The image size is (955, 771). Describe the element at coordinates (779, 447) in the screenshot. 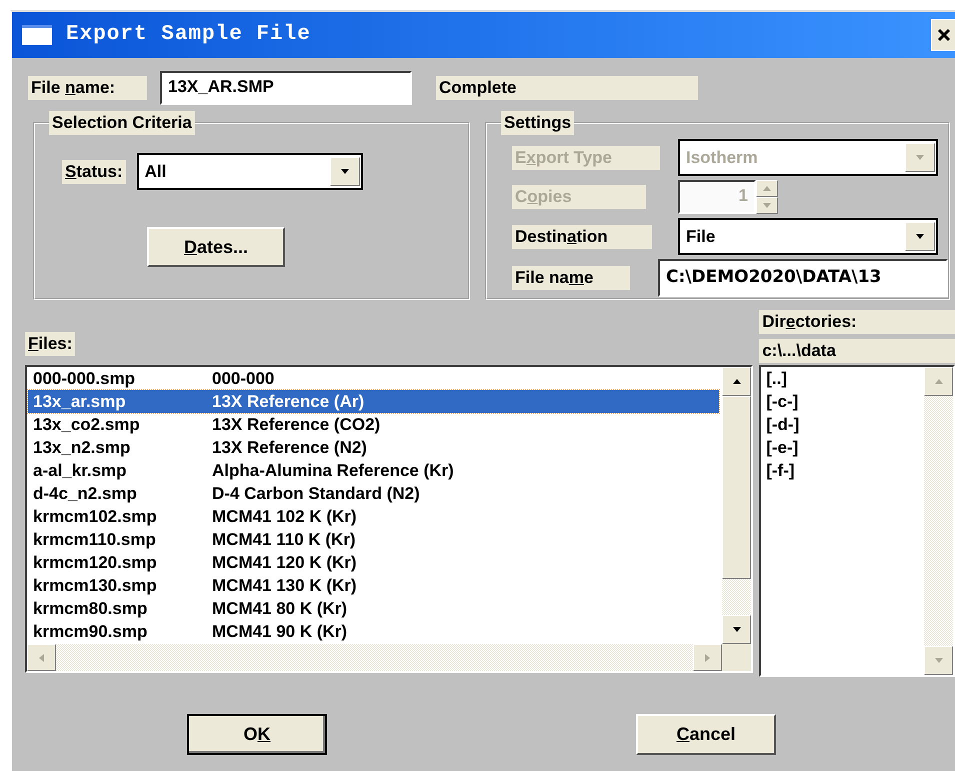

I see `directory-item: [-e-]` at that location.